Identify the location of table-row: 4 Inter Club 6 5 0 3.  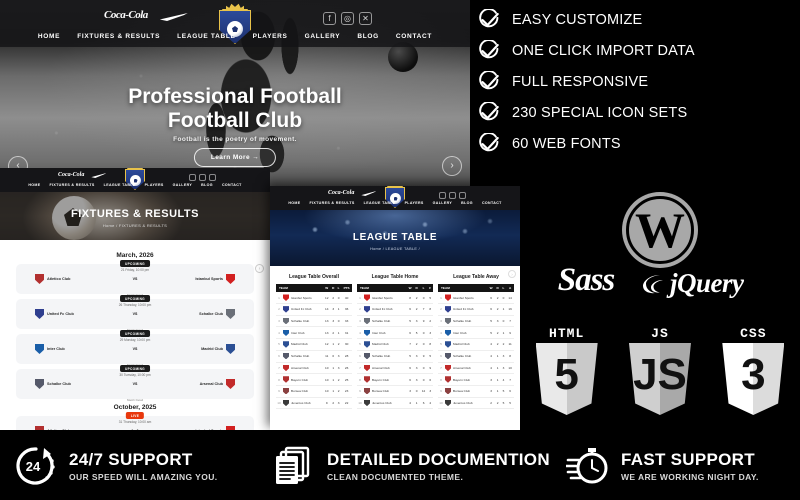
(395, 333).